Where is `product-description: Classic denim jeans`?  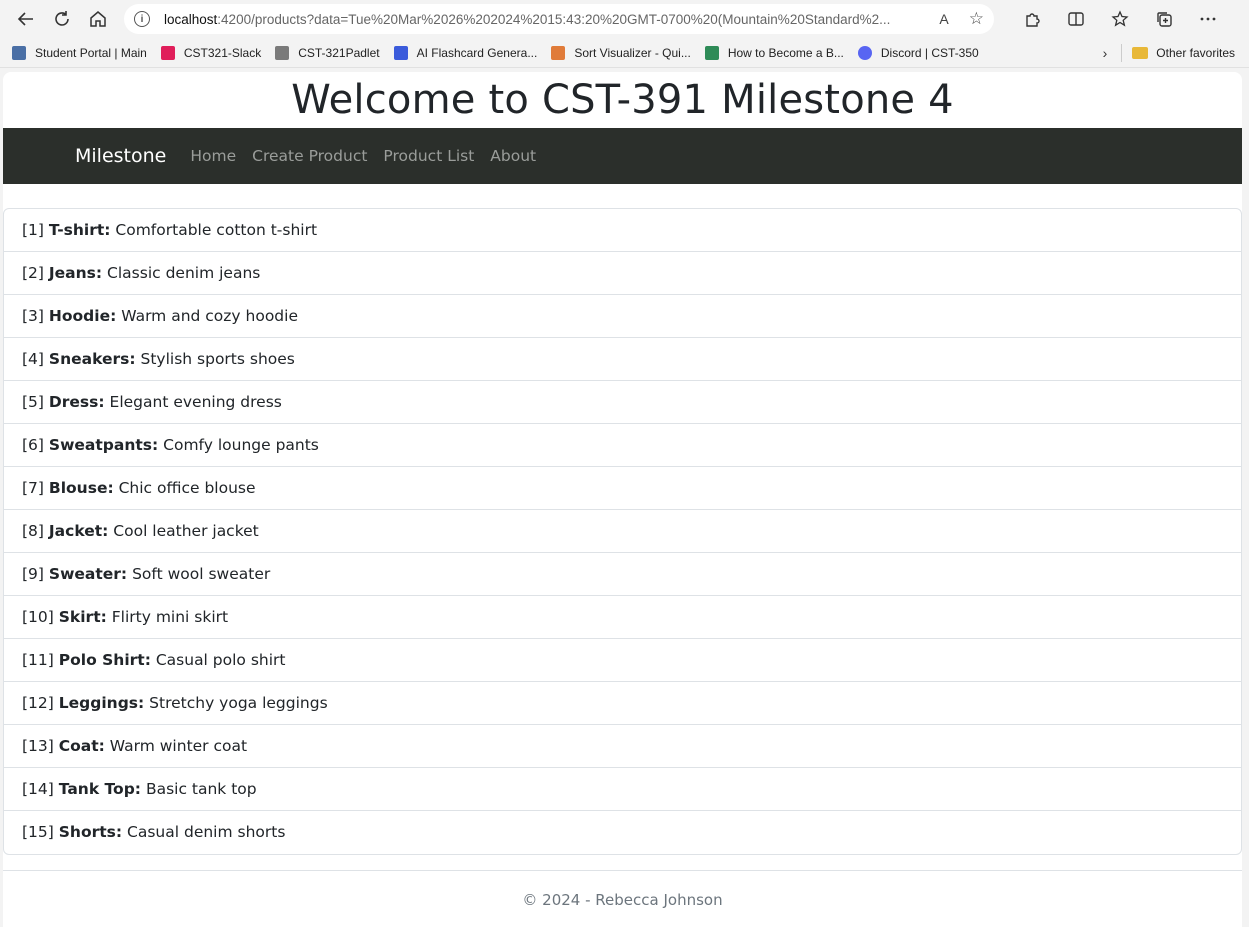
product-description: Classic denim jeans is located at coordinates (184, 273).